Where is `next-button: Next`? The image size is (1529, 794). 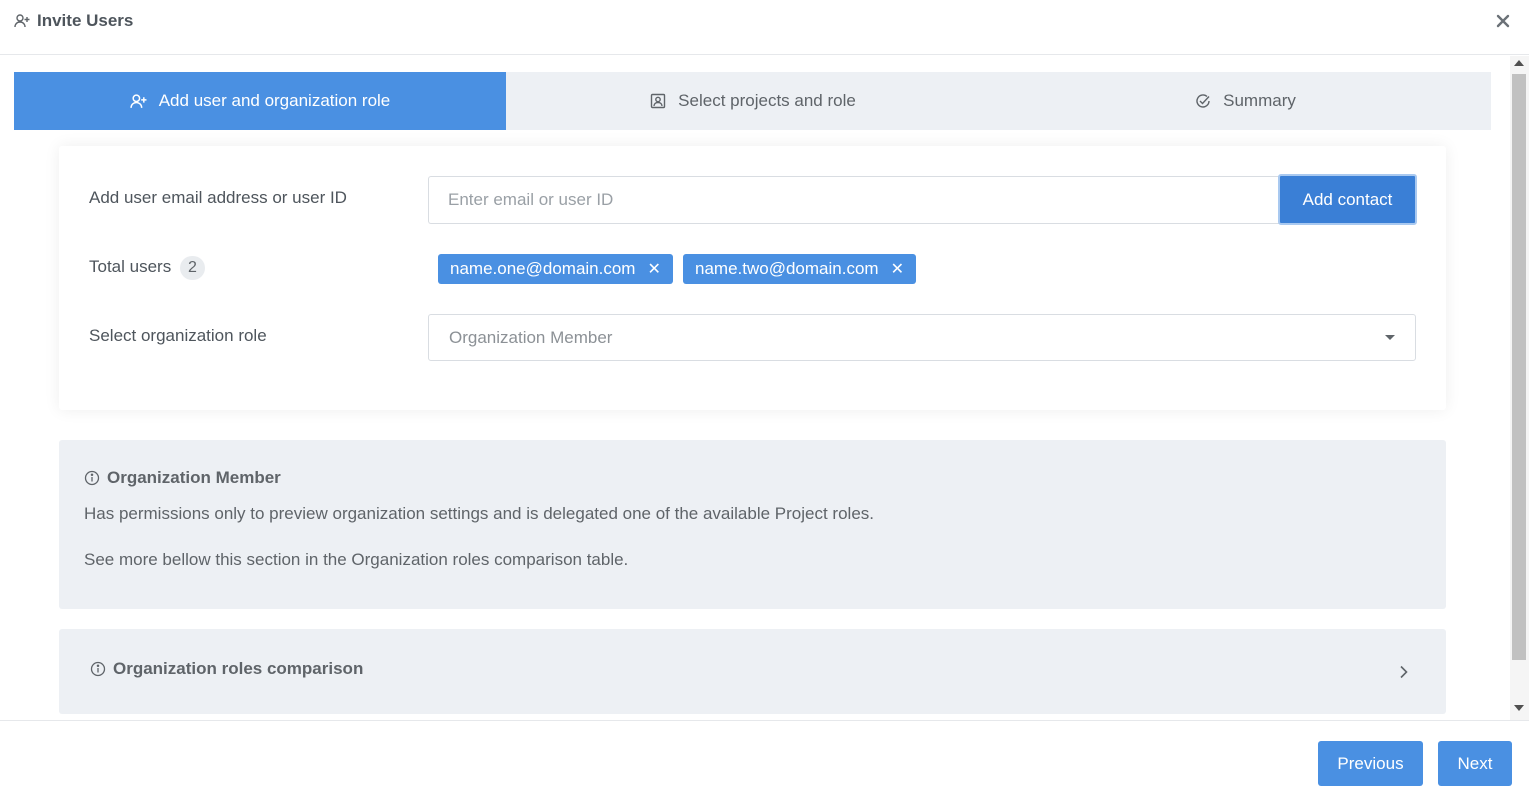
next-button: Next is located at coordinates (1475, 763).